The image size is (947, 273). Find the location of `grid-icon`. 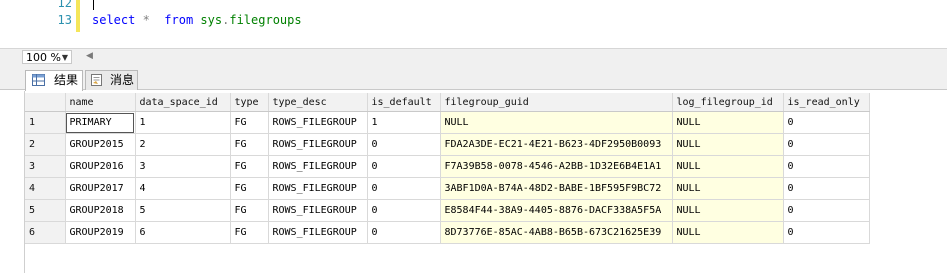

grid-icon is located at coordinates (38, 80).